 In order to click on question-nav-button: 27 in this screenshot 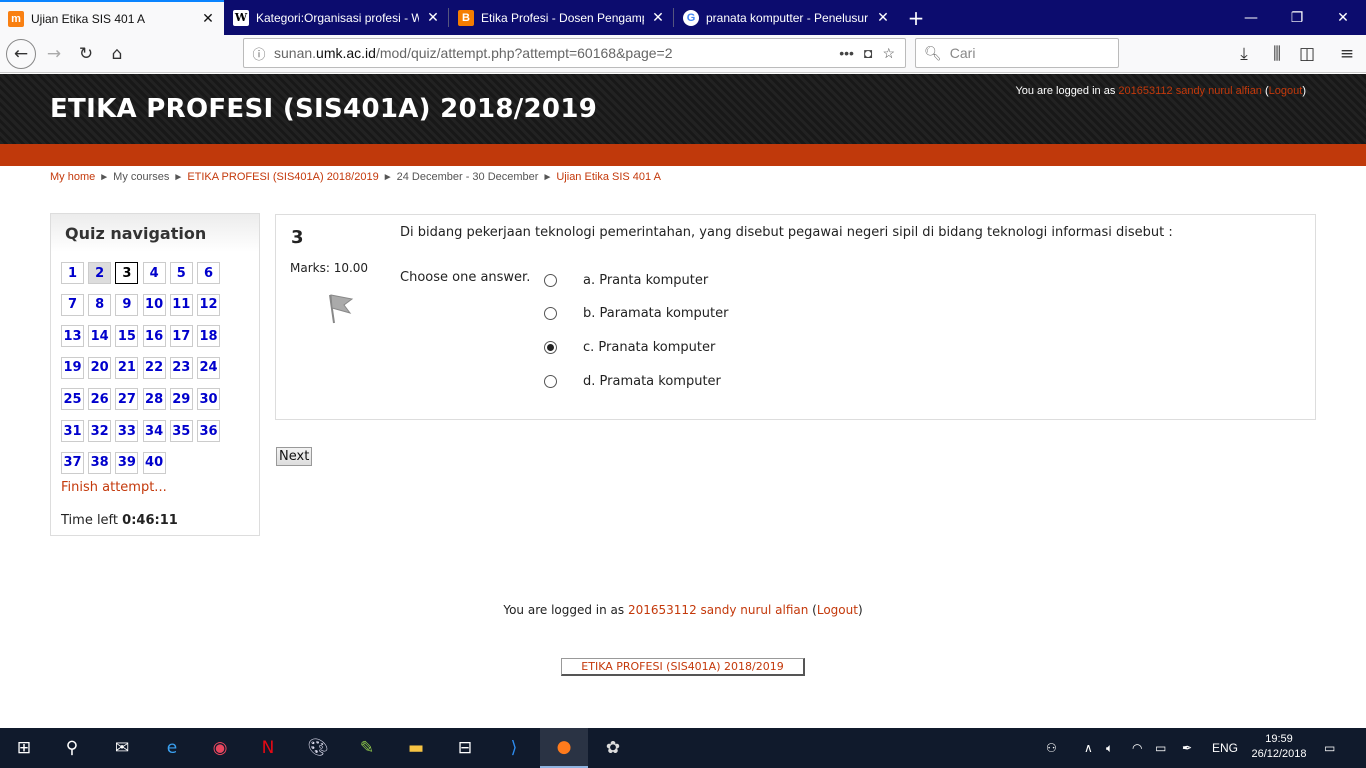, I will do `click(127, 399)`.